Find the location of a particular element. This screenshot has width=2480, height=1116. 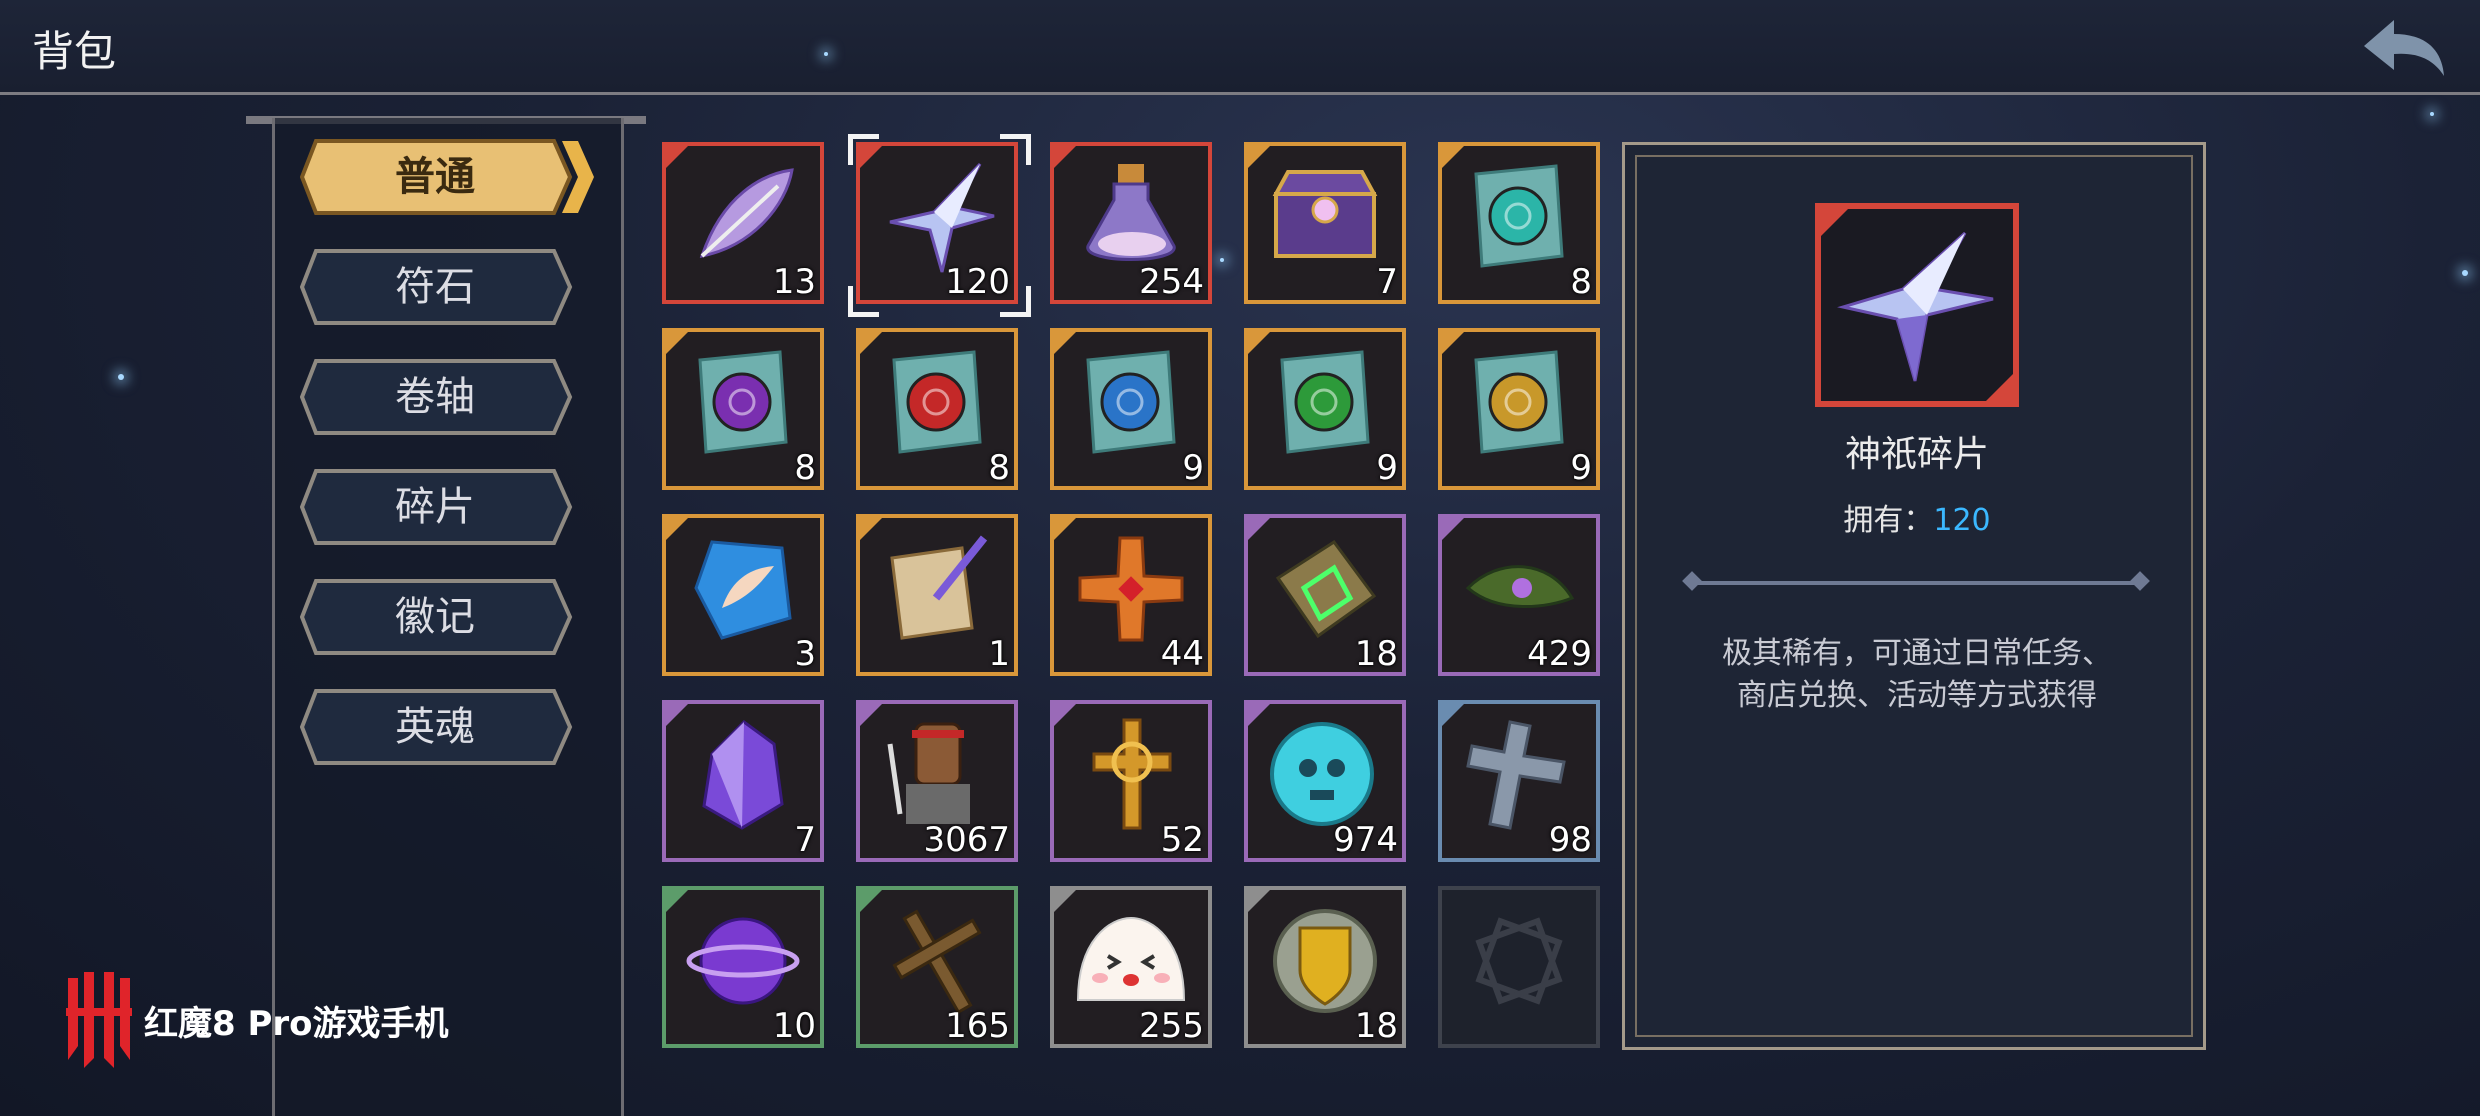

brand-watermark: 红魔8 Pro游戏手机 is located at coordinates (255, 1020).